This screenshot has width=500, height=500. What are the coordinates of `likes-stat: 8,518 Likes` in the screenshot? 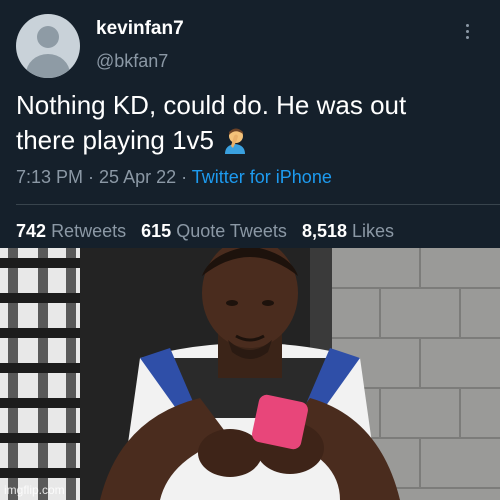 It's located at (348, 231).